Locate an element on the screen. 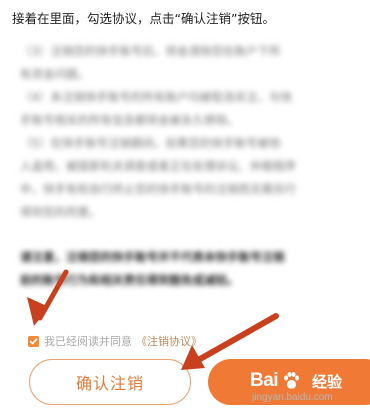  notice-line: 前的账号行为和相关责任得到豁免或减轻。 is located at coordinates (129, 280).